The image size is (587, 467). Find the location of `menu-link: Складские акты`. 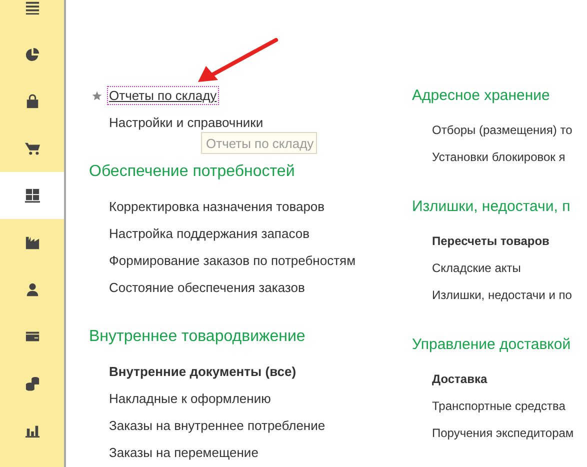

menu-link: Складские акты is located at coordinates (476, 268).